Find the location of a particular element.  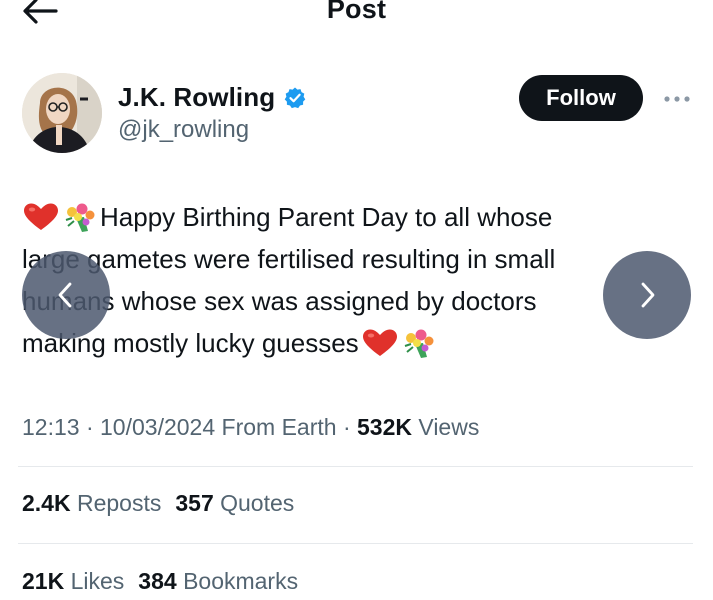

reposts-stat: 2.4K Reposts is located at coordinates (91, 503).